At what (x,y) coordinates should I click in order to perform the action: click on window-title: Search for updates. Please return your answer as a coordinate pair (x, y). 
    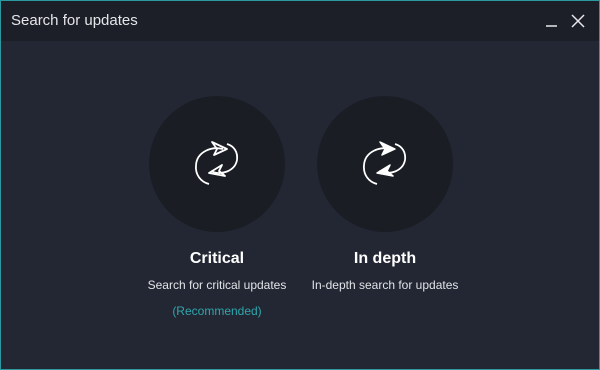
    Looking at the image, I should click on (74, 20).